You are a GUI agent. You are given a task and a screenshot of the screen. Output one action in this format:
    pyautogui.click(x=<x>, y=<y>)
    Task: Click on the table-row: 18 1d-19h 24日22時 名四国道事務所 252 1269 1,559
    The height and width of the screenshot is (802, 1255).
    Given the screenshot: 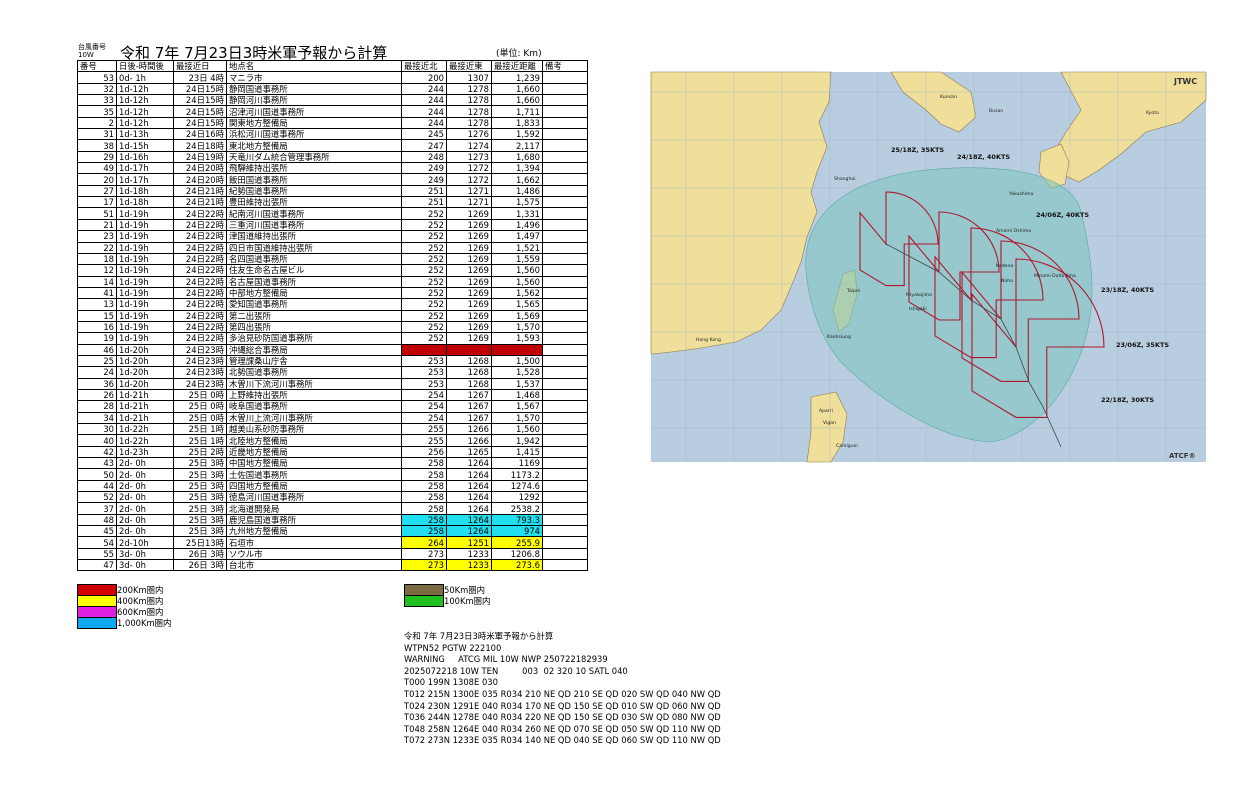 What is the action you would take?
    pyautogui.click(x=332, y=259)
    